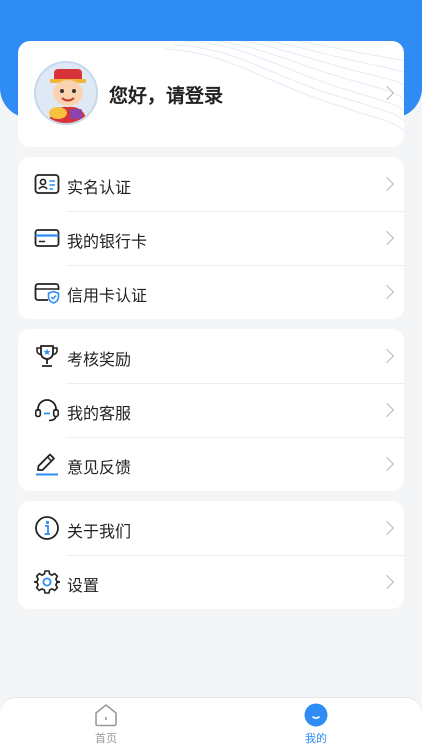  I want to click on tab-home: 首页, so click(106, 725).